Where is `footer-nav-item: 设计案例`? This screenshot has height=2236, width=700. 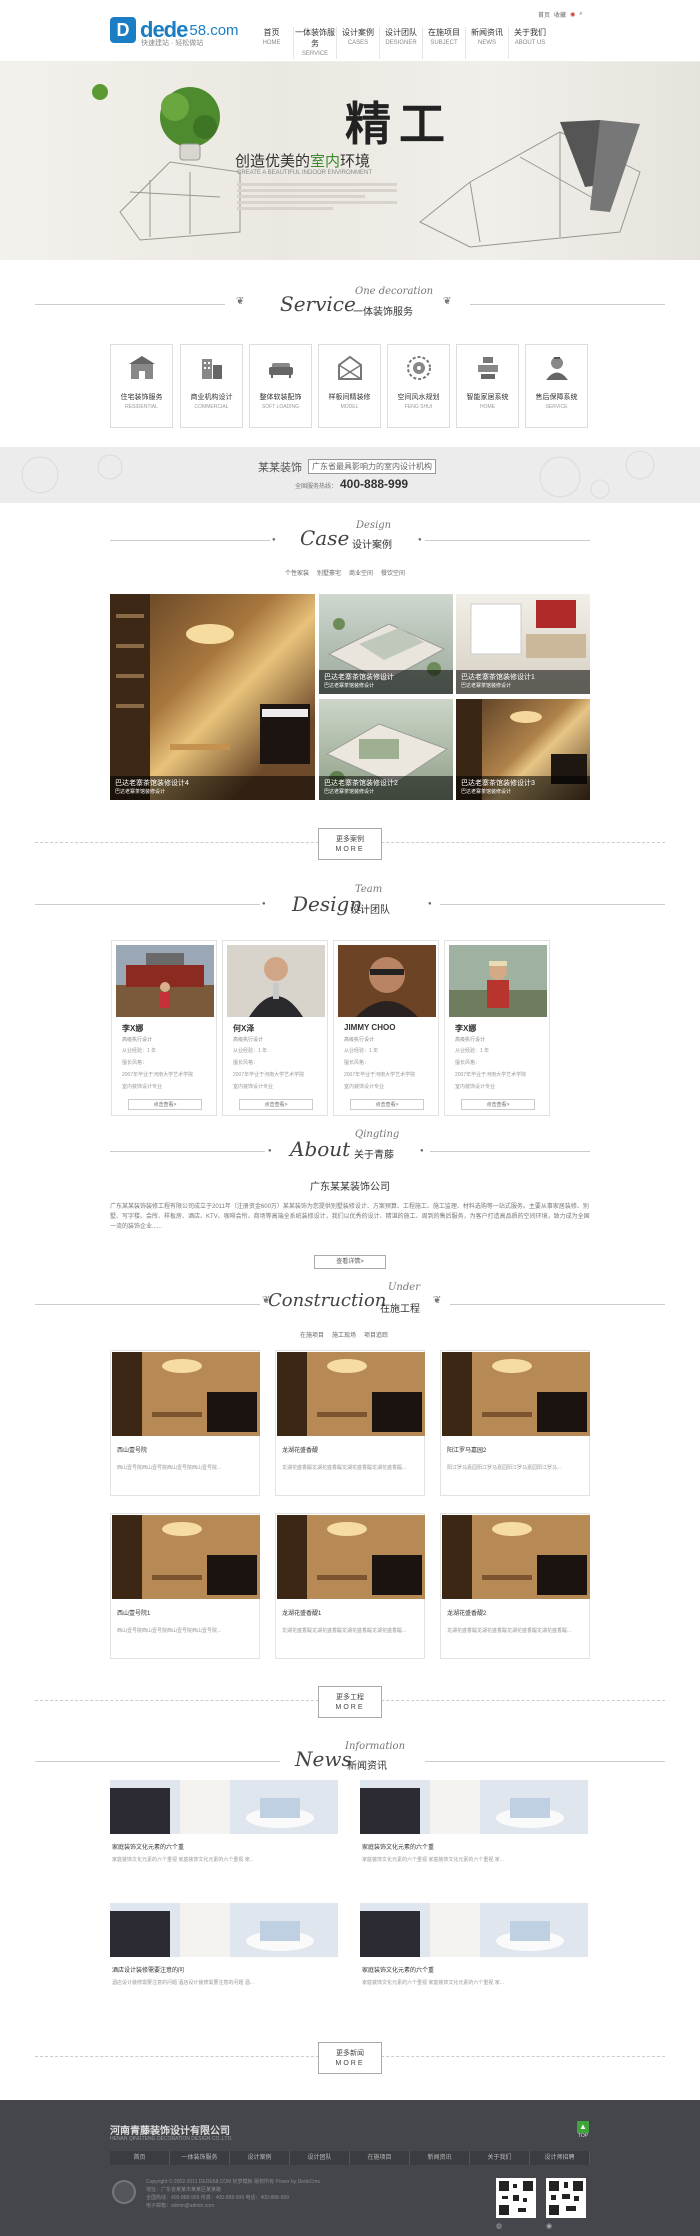 footer-nav-item: 设计案例 is located at coordinates (260, 2158).